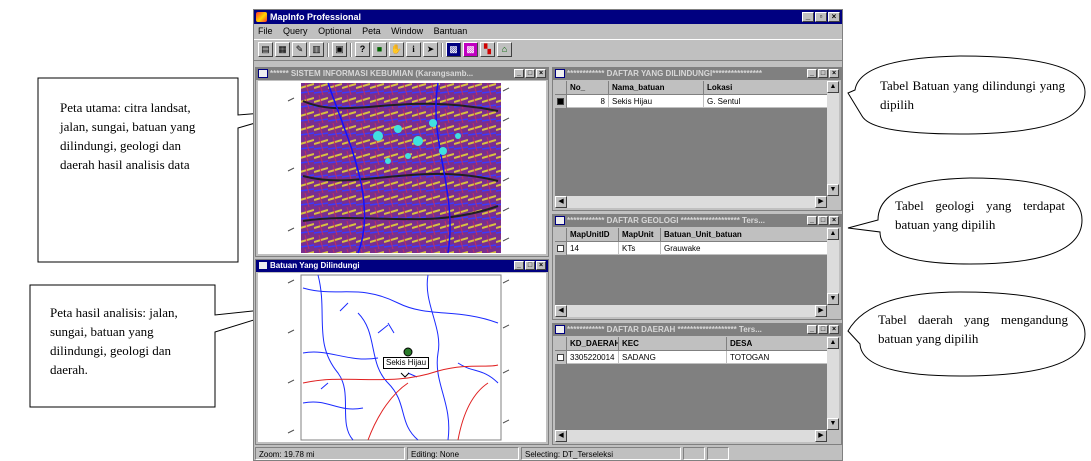  I want to click on region-icon: ⌂, so click(504, 49).